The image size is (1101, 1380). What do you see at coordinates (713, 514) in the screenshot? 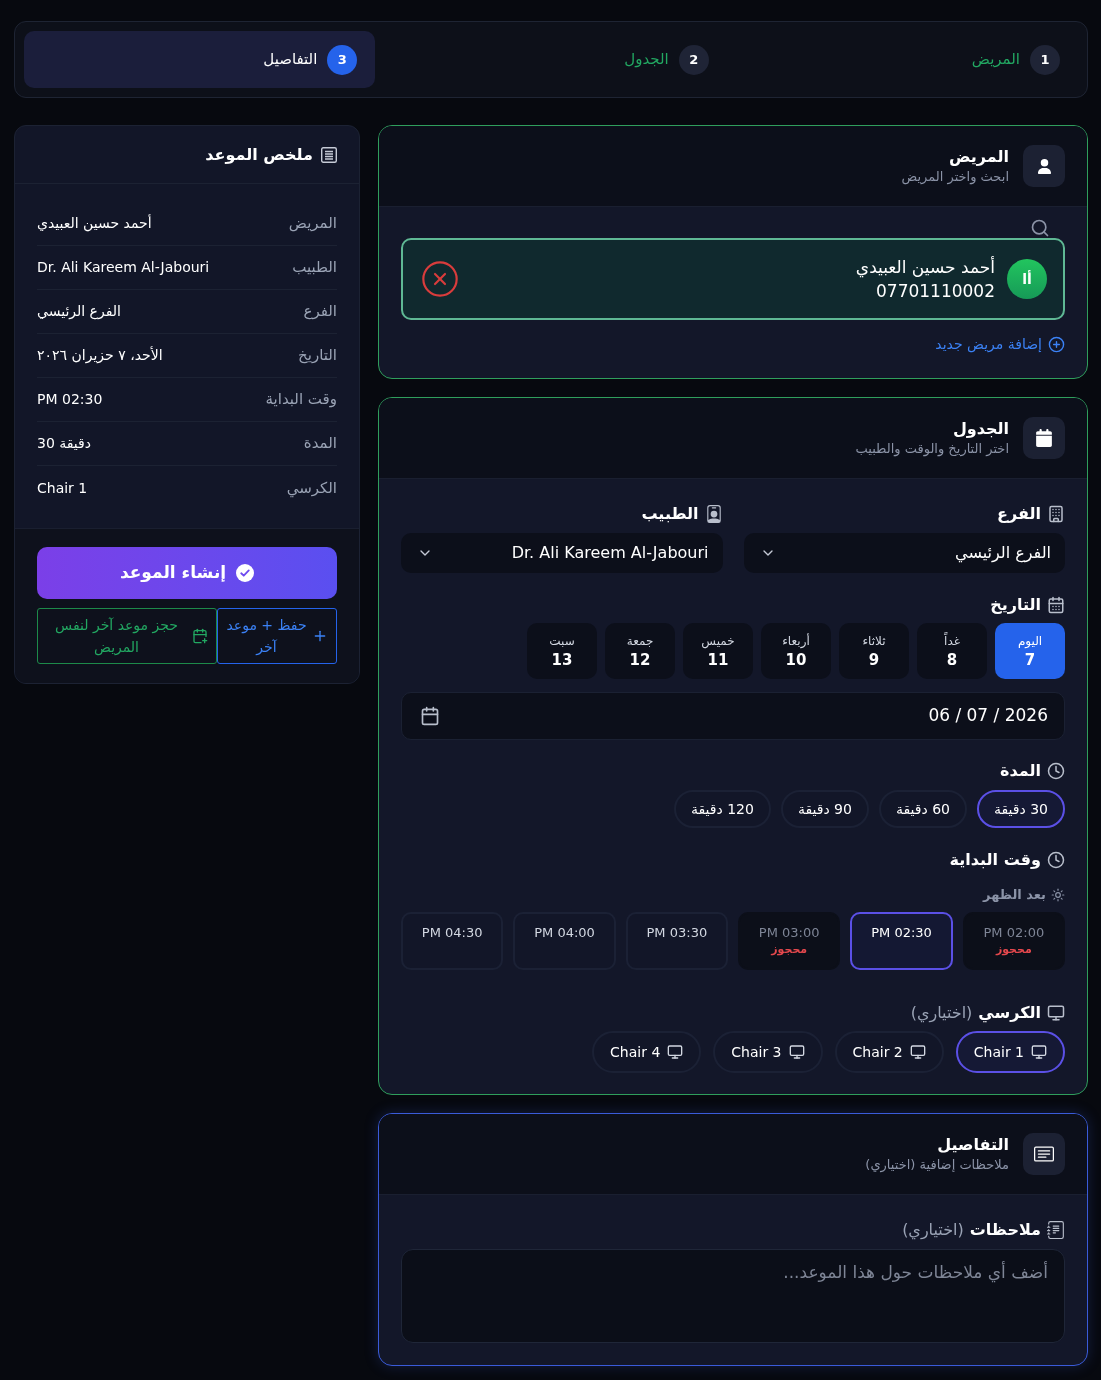
I see `id-badge-icon` at bounding box center [713, 514].